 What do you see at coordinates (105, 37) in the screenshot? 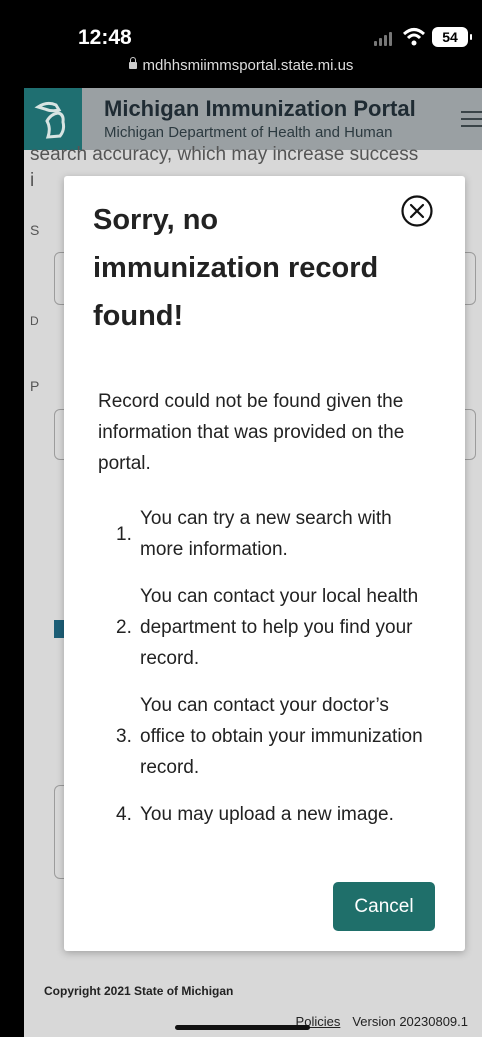
I see `status-time: 12:48` at bounding box center [105, 37].